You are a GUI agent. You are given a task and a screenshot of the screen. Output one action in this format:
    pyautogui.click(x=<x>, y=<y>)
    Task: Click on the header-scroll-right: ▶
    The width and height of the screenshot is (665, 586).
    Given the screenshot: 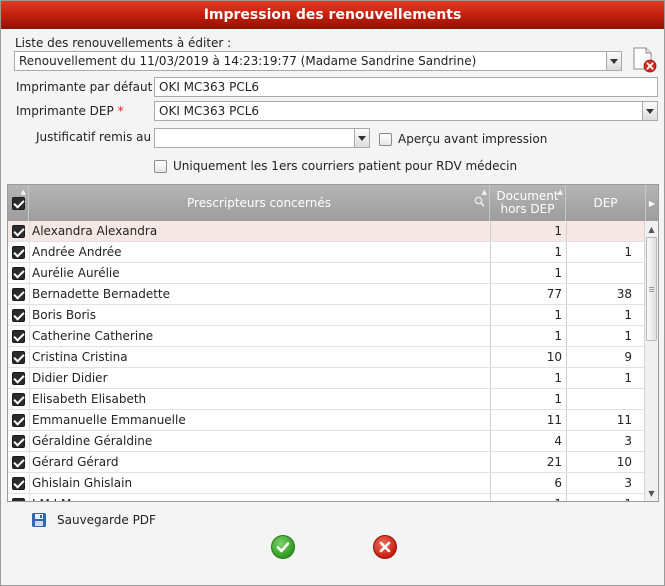 What is the action you would take?
    pyautogui.click(x=652, y=203)
    